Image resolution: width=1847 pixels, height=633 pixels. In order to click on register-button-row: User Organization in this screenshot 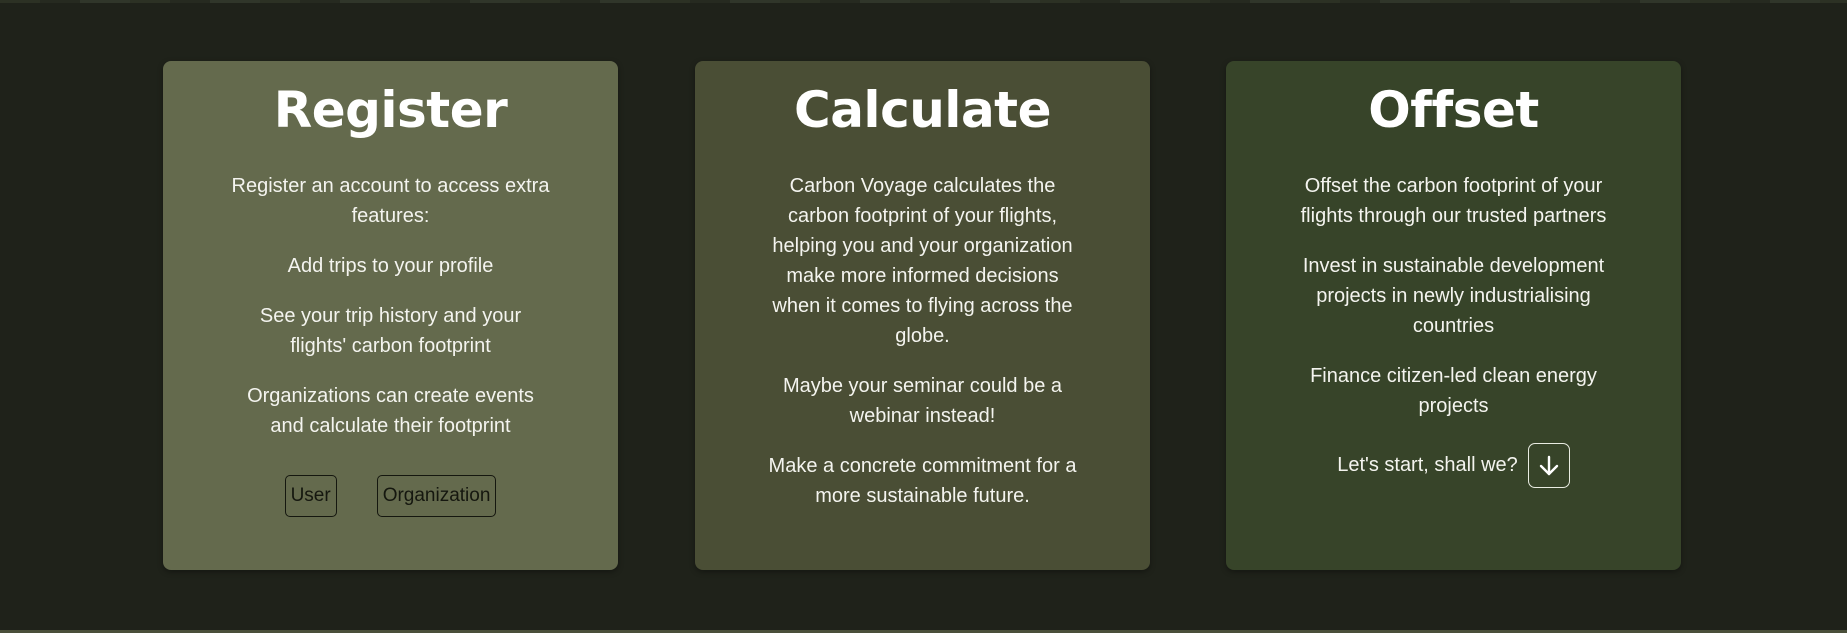, I will do `click(390, 496)`.